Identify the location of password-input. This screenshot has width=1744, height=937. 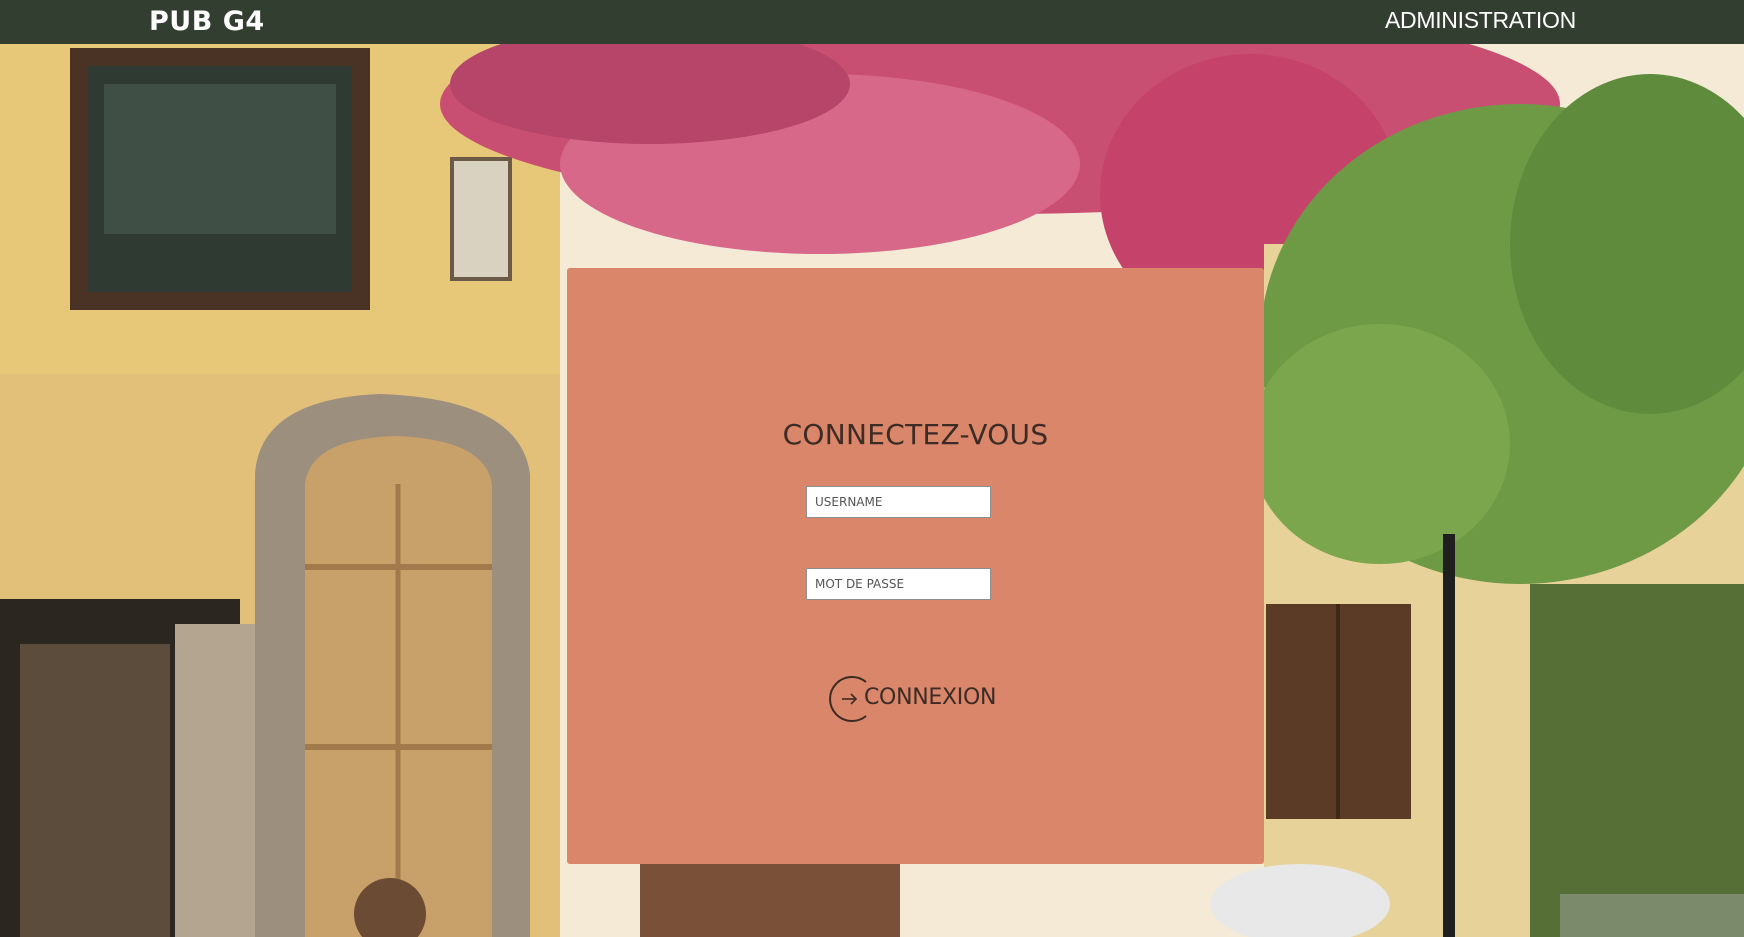
(898, 584).